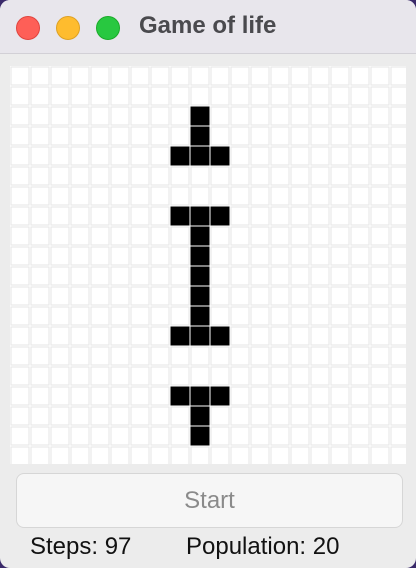 The image size is (416, 568). Describe the element at coordinates (68, 28) in the screenshot. I see `minimize-button` at that location.